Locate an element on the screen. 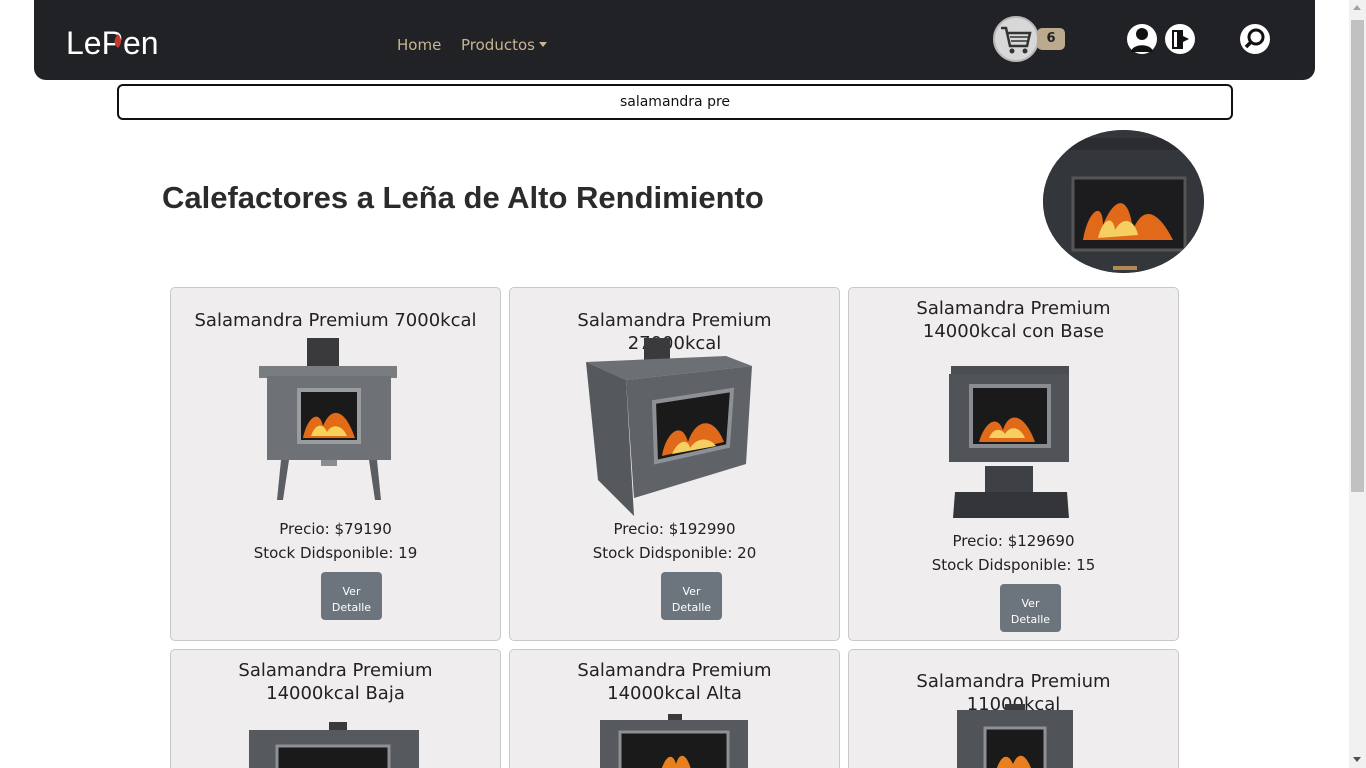  product-card: Salamandra Premium 11000kcal is located at coordinates (1013, 708).